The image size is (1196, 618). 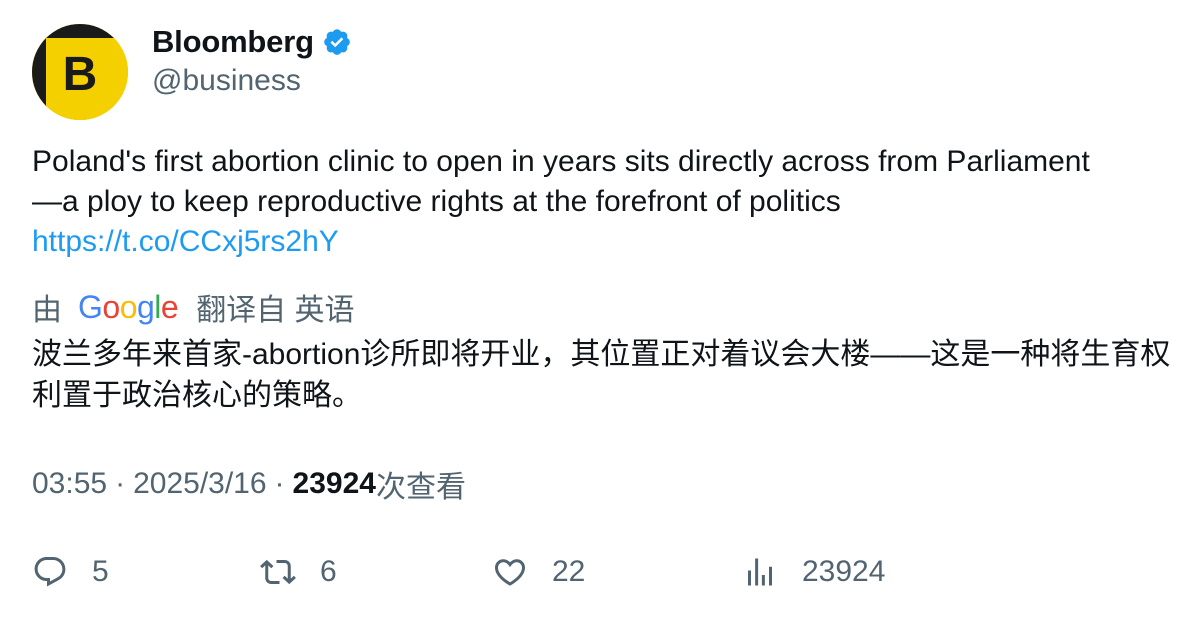 What do you see at coordinates (538, 572) in the screenshot?
I see `like-button: 22` at bounding box center [538, 572].